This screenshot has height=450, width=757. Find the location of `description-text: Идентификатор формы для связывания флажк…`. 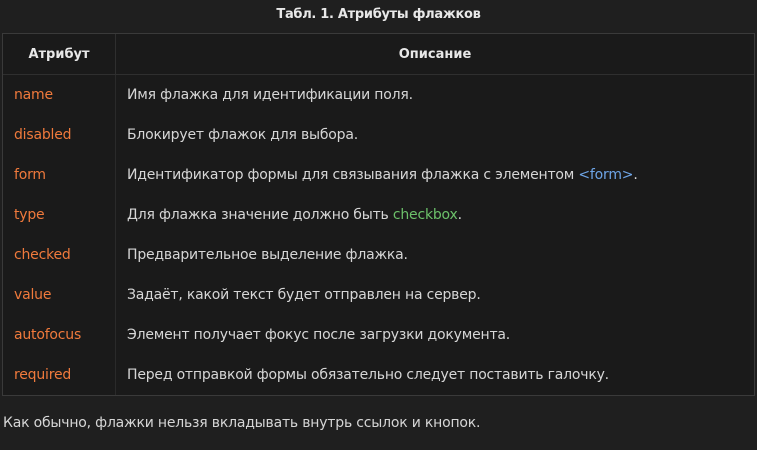

description-text: Идентификатор формы для связывания флажк… is located at coordinates (353, 175).